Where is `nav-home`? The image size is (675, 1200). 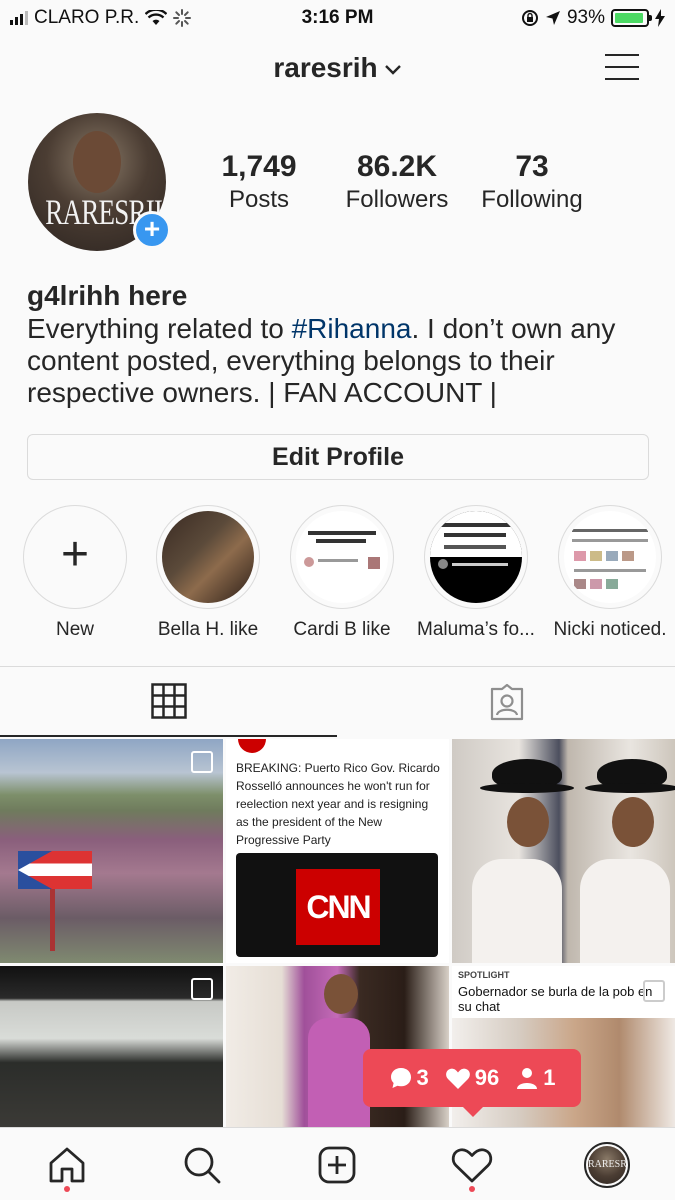
nav-home is located at coordinates (67, 1165).